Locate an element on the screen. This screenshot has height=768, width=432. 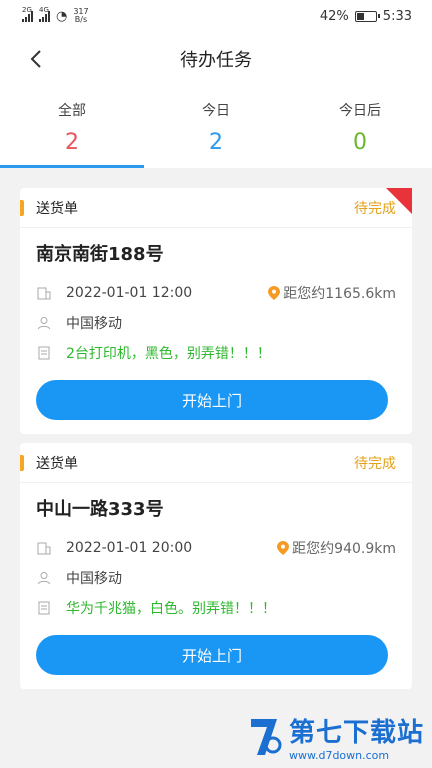
task-address: 南京南街188号 is located at coordinates (100, 254).